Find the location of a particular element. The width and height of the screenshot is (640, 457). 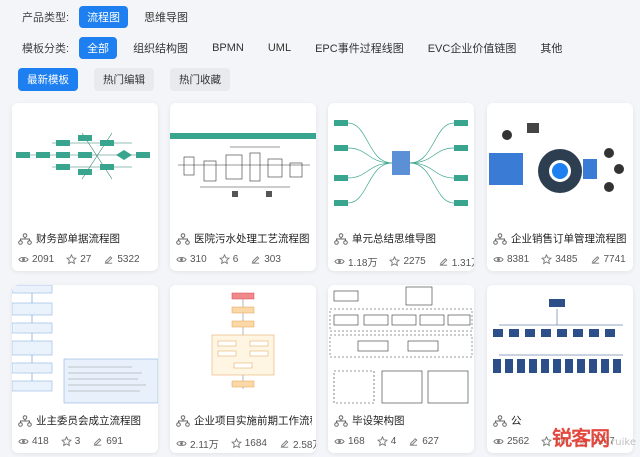

stars-stat: 3 is located at coordinates (70, 441).